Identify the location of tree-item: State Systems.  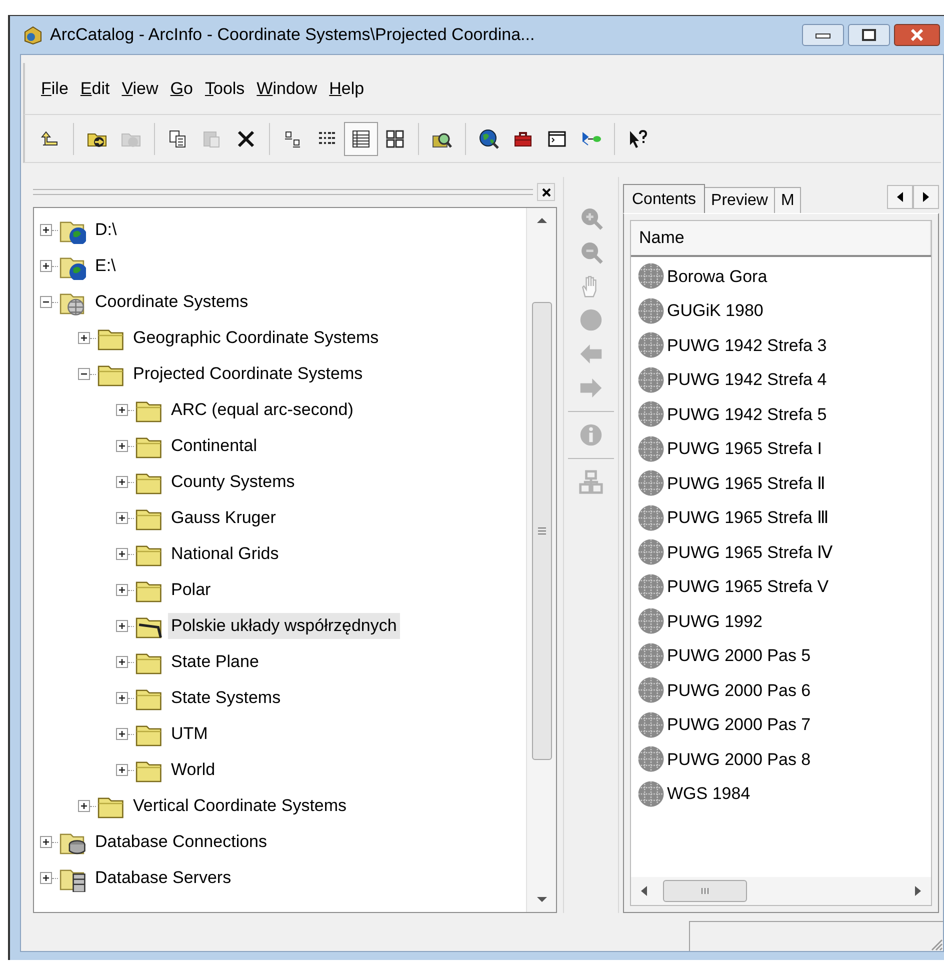
(226, 698).